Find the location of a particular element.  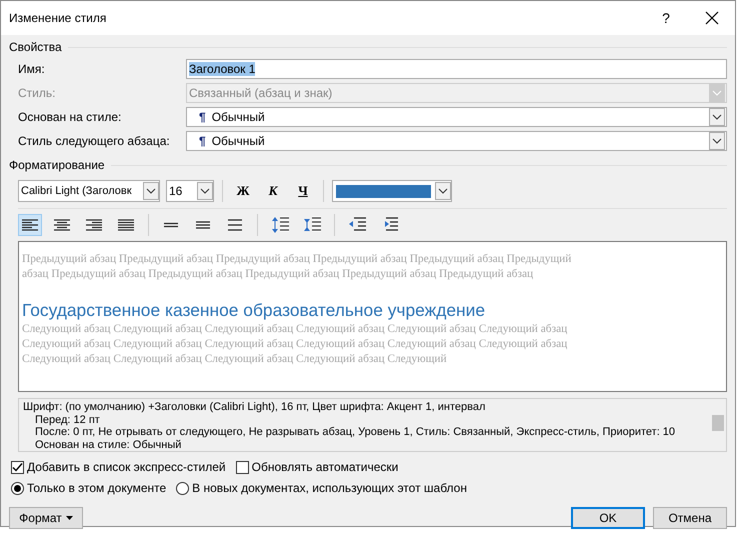

color-dropdown is located at coordinates (392, 191).